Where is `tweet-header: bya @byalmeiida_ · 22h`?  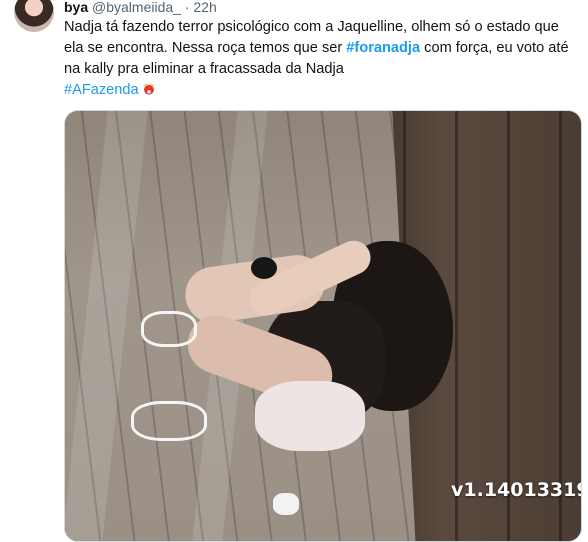 tweet-header: bya @byalmeiida_ · 22h is located at coordinates (140, 7).